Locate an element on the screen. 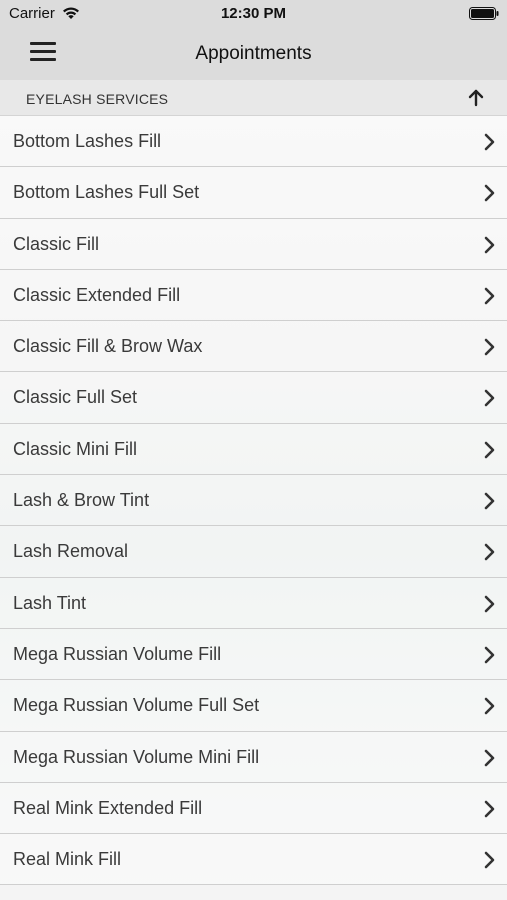  service-label: Classic Fill & Brow Wax is located at coordinates (108, 346).